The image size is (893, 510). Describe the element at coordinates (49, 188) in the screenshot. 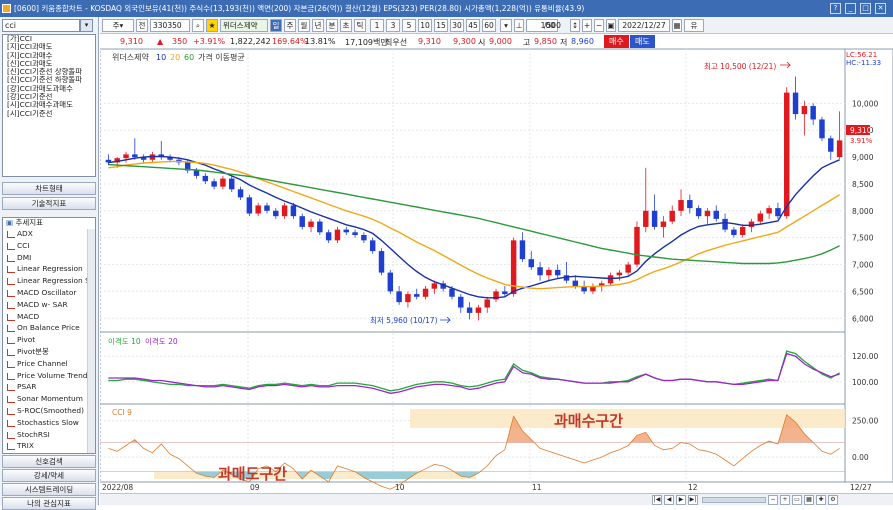

I see `chart-type-button: 차트형태` at that location.